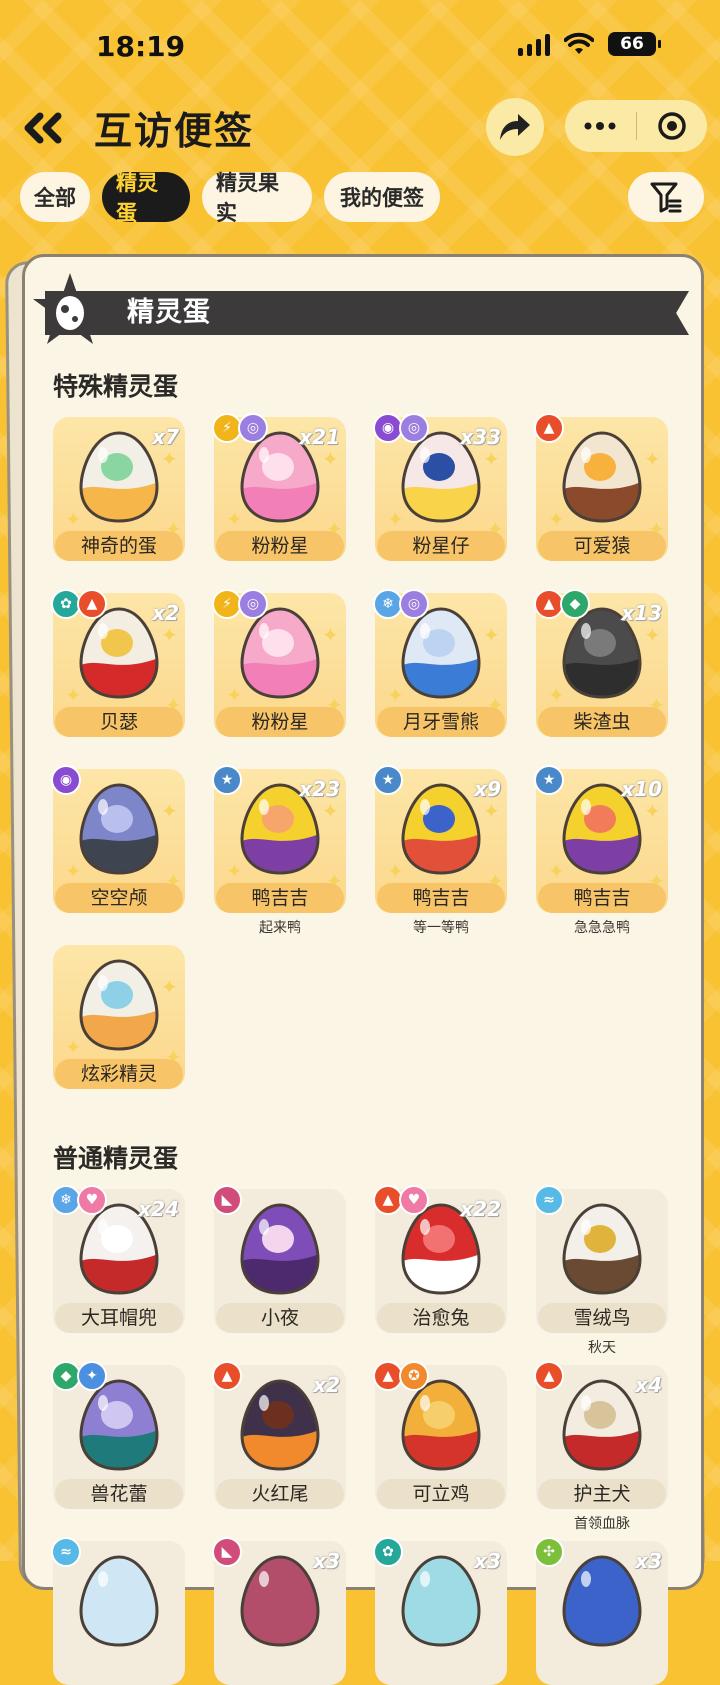 Image resolution: width=720 pixels, height=1685 pixels. I want to click on grass-type-icon: ◆, so click(575, 604).